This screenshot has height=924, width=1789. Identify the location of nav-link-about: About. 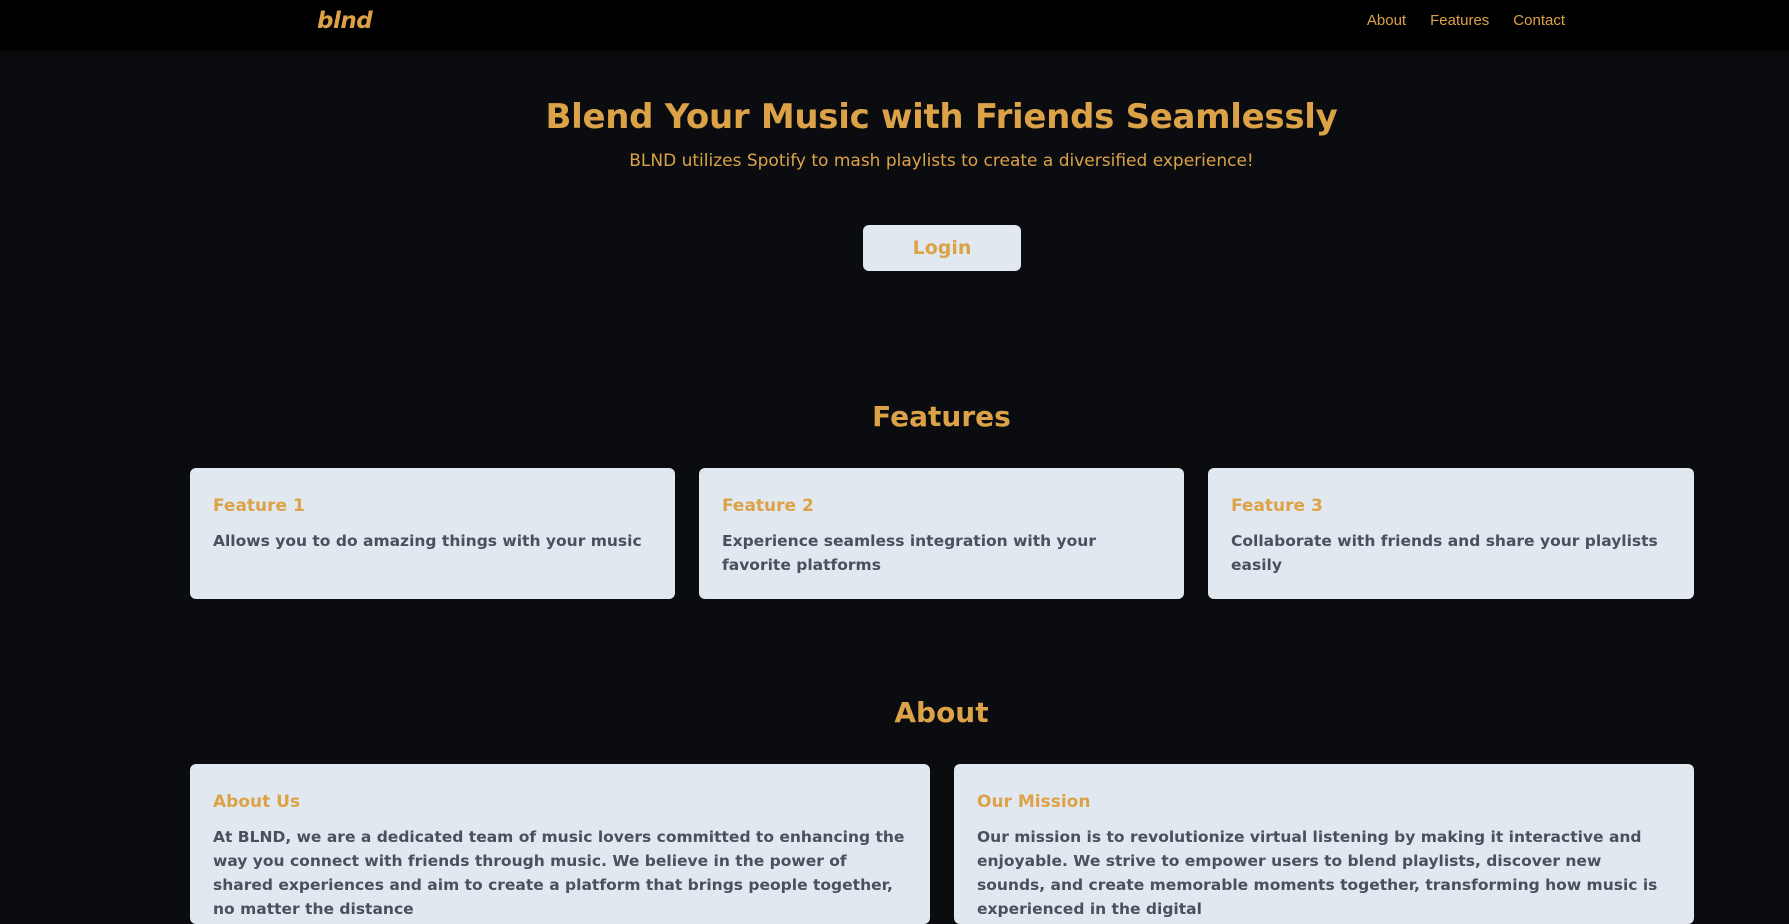
(1386, 20).